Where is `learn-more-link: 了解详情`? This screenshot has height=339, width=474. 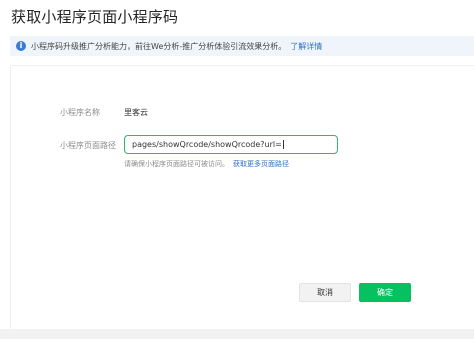
learn-more-link: 了解详情 is located at coordinates (306, 46).